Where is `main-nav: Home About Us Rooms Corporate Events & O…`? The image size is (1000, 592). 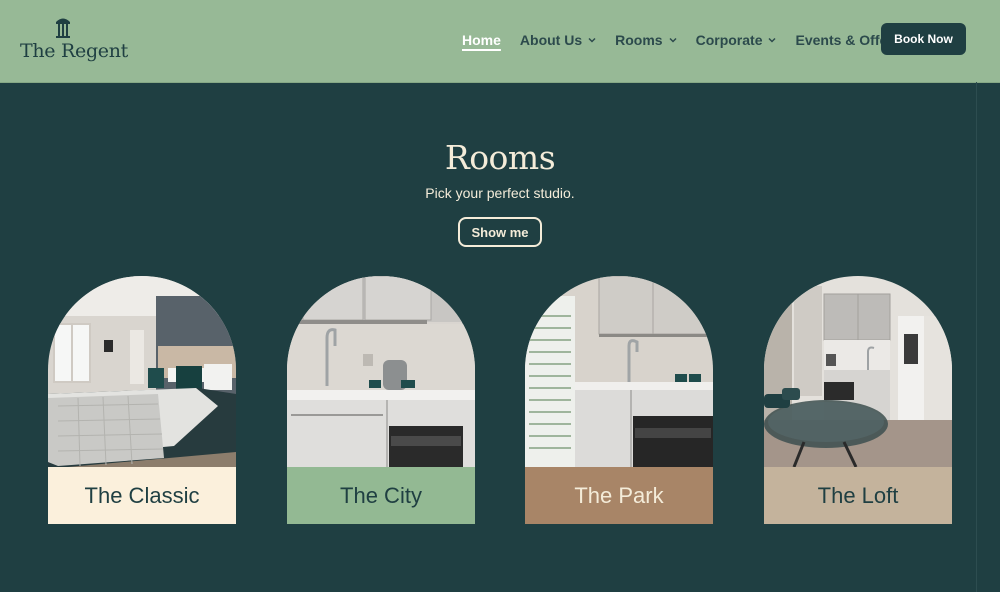 main-nav: Home About Us Rooms Corporate Events & O… is located at coordinates (698, 40).